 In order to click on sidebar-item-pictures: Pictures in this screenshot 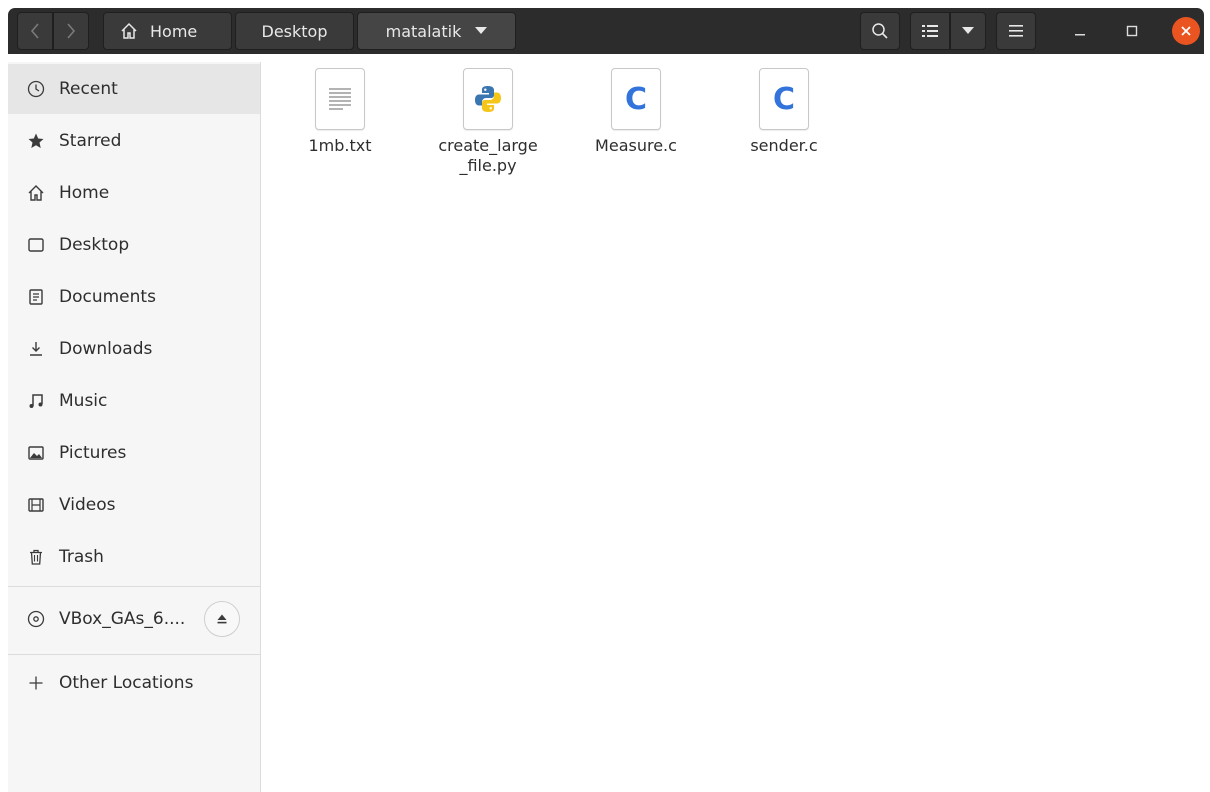, I will do `click(134, 453)`.